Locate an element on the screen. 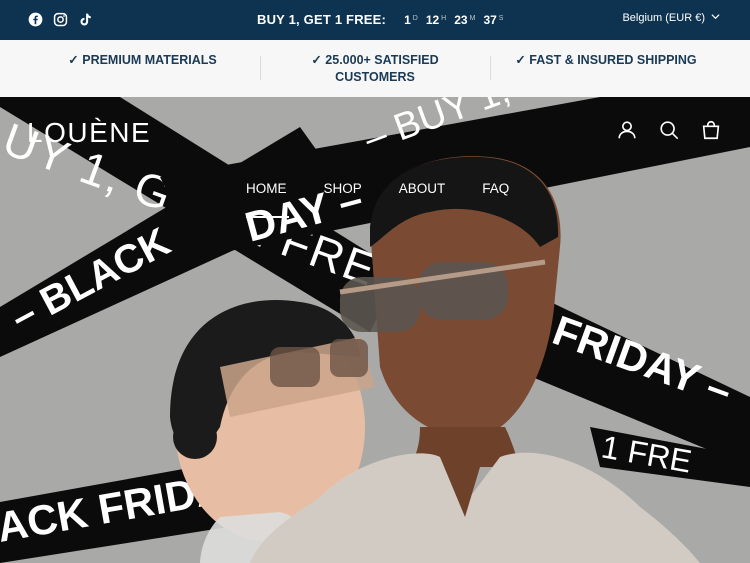 The image size is (750, 563). usp-satisfied-customers: ✓ 25.000+ SATISFIED CUSTOMERS is located at coordinates (375, 68).